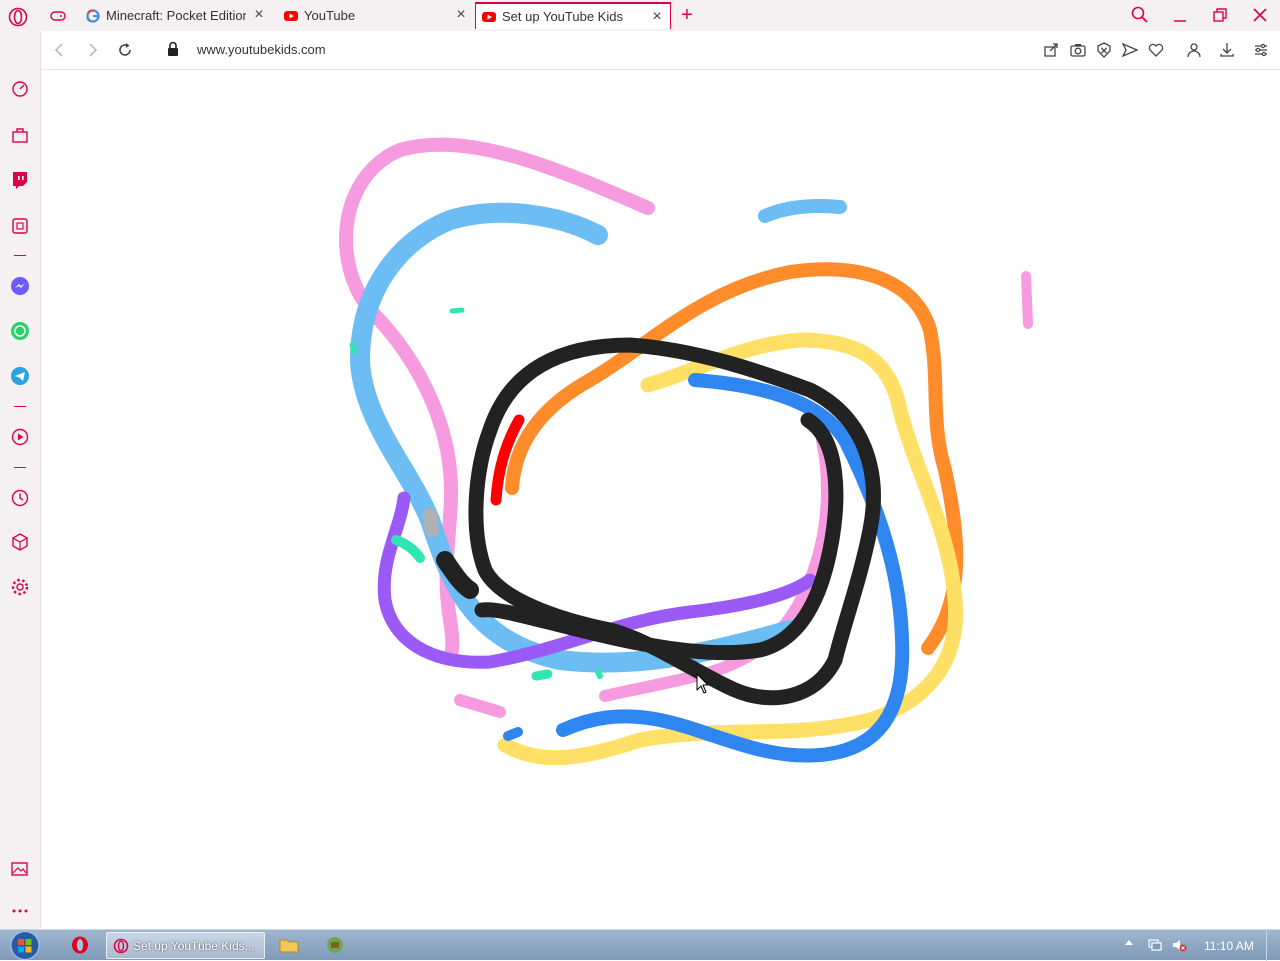 This screenshot has width=1280, height=961. What do you see at coordinates (289, 945) in the screenshot?
I see `file-explorer-icon` at bounding box center [289, 945].